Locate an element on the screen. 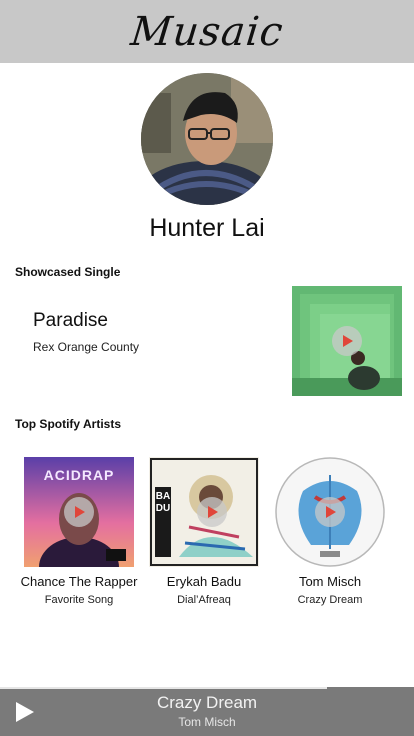 The image size is (414, 736). showcased-single-cover is located at coordinates (347, 341).